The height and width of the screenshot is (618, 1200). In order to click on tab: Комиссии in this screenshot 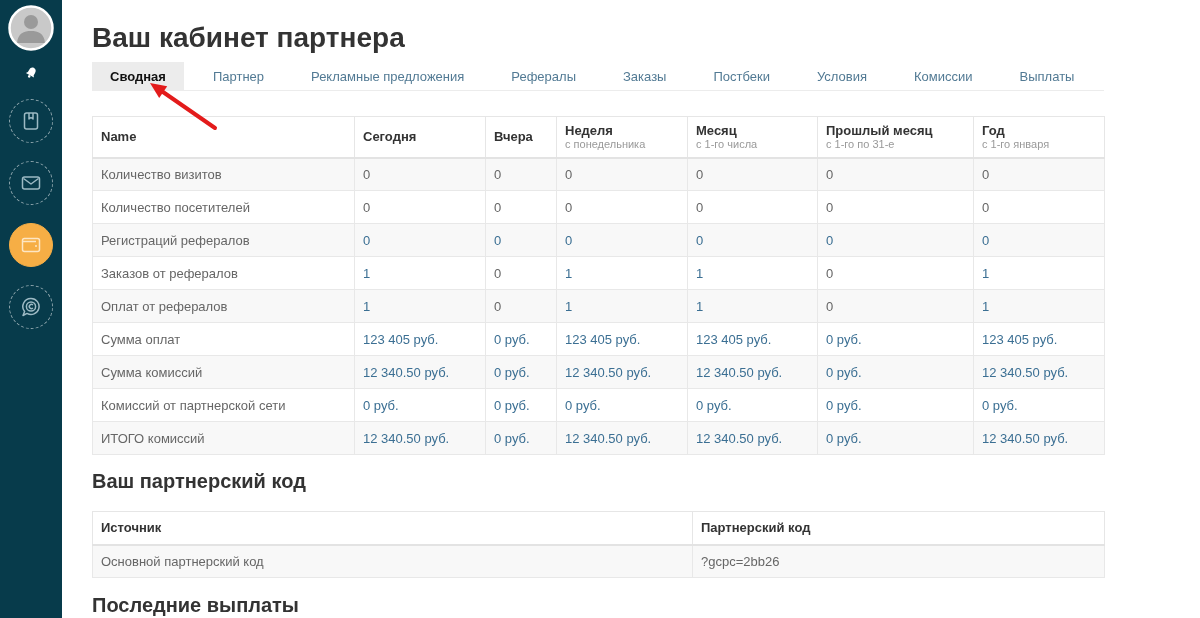, I will do `click(943, 76)`.